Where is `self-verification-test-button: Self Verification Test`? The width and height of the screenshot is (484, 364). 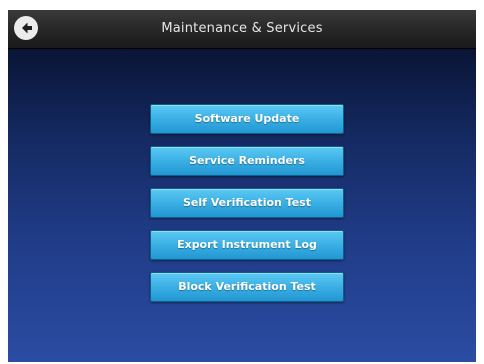
self-verification-test-button: Self Verification Test is located at coordinates (247, 203).